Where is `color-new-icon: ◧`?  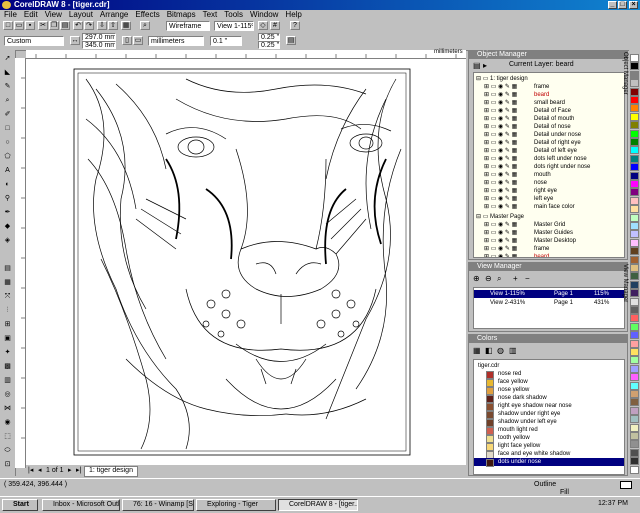
color-new-icon: ◧ is located at coordinates (489, 350).